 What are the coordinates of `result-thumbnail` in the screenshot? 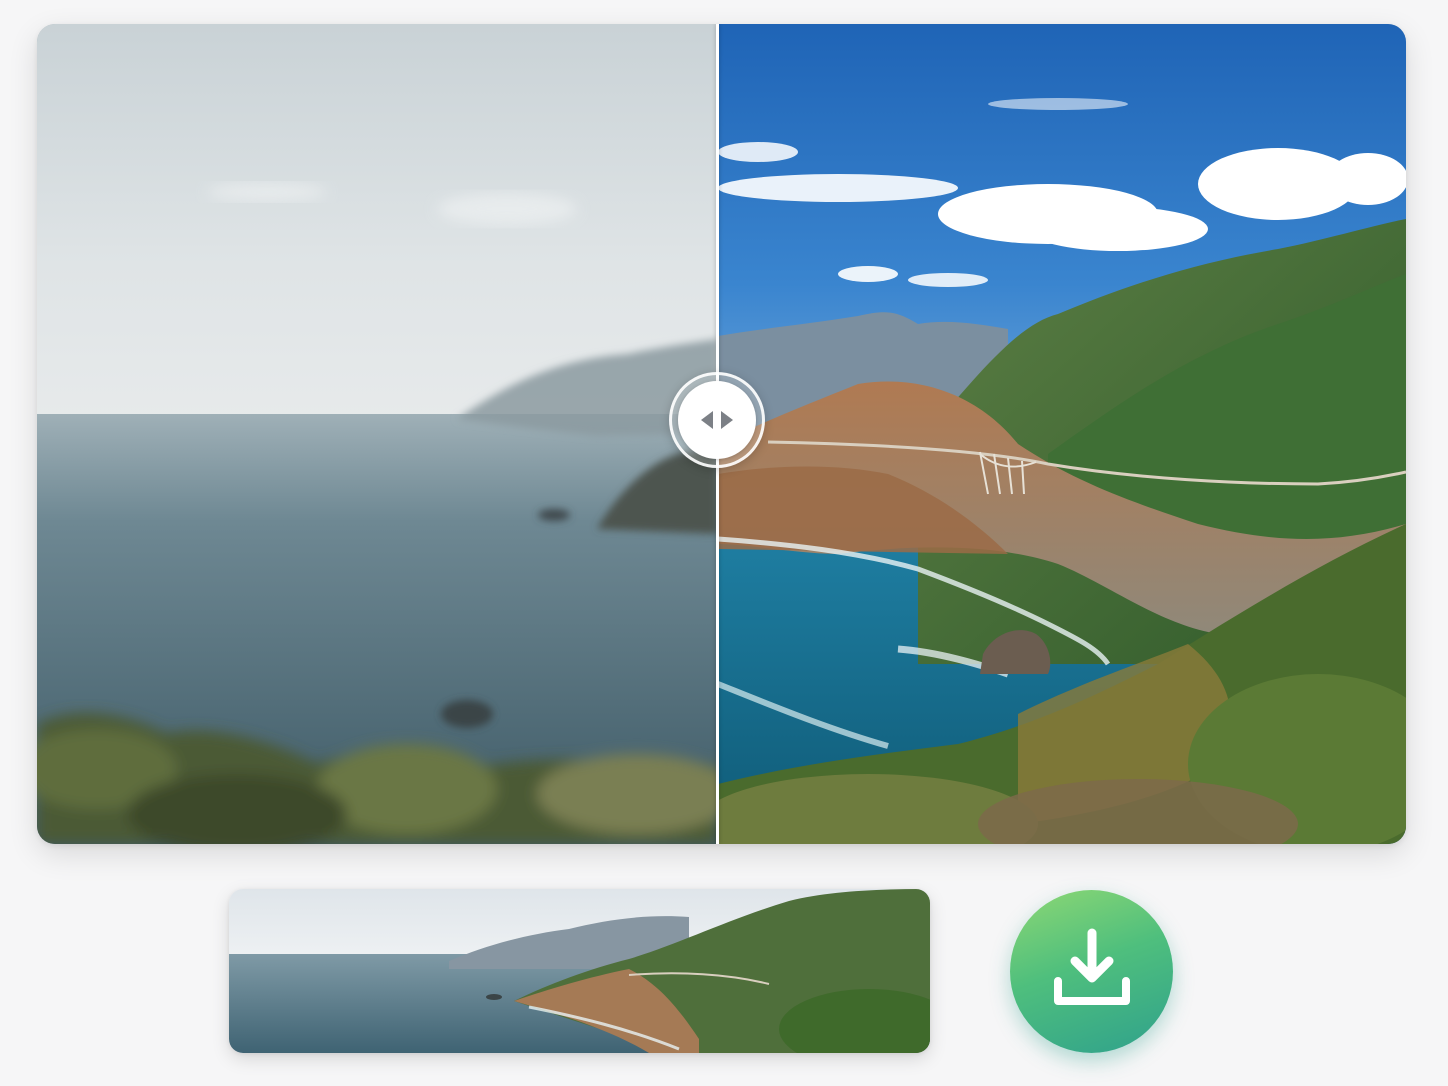 It's located at (579, 971).